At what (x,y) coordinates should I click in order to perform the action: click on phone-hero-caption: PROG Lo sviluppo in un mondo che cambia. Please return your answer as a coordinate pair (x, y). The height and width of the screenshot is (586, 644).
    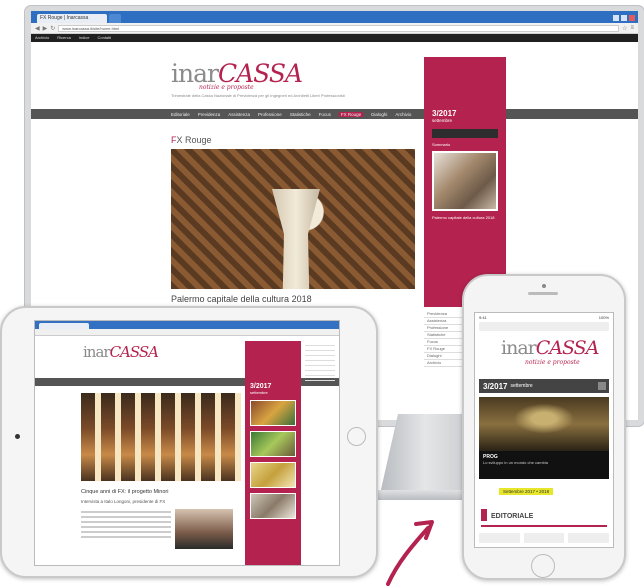
    Looking at the image, I should click on (544, 465).